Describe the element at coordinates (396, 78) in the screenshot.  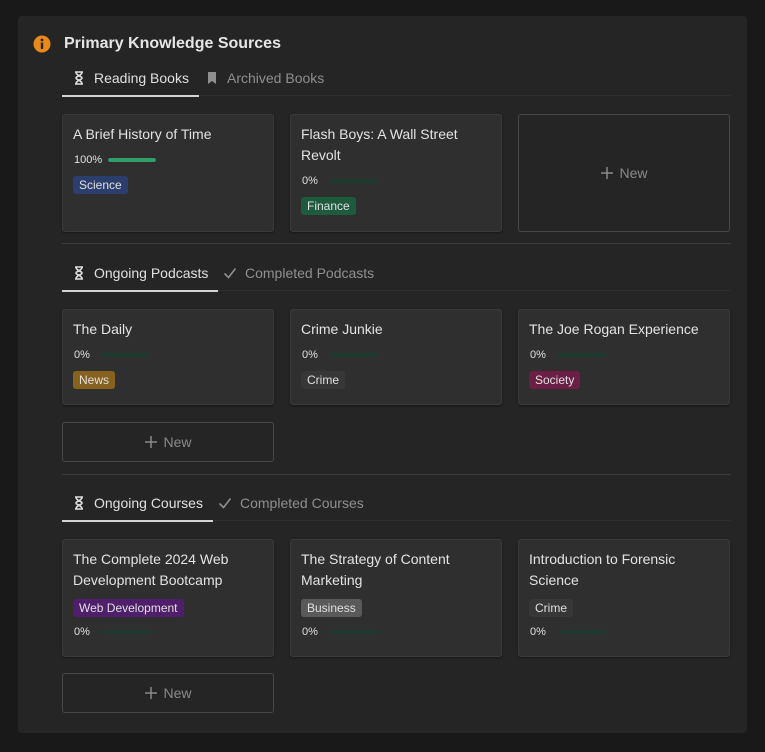
I see `books-tabs: Reading Books Archived Books` at that location.